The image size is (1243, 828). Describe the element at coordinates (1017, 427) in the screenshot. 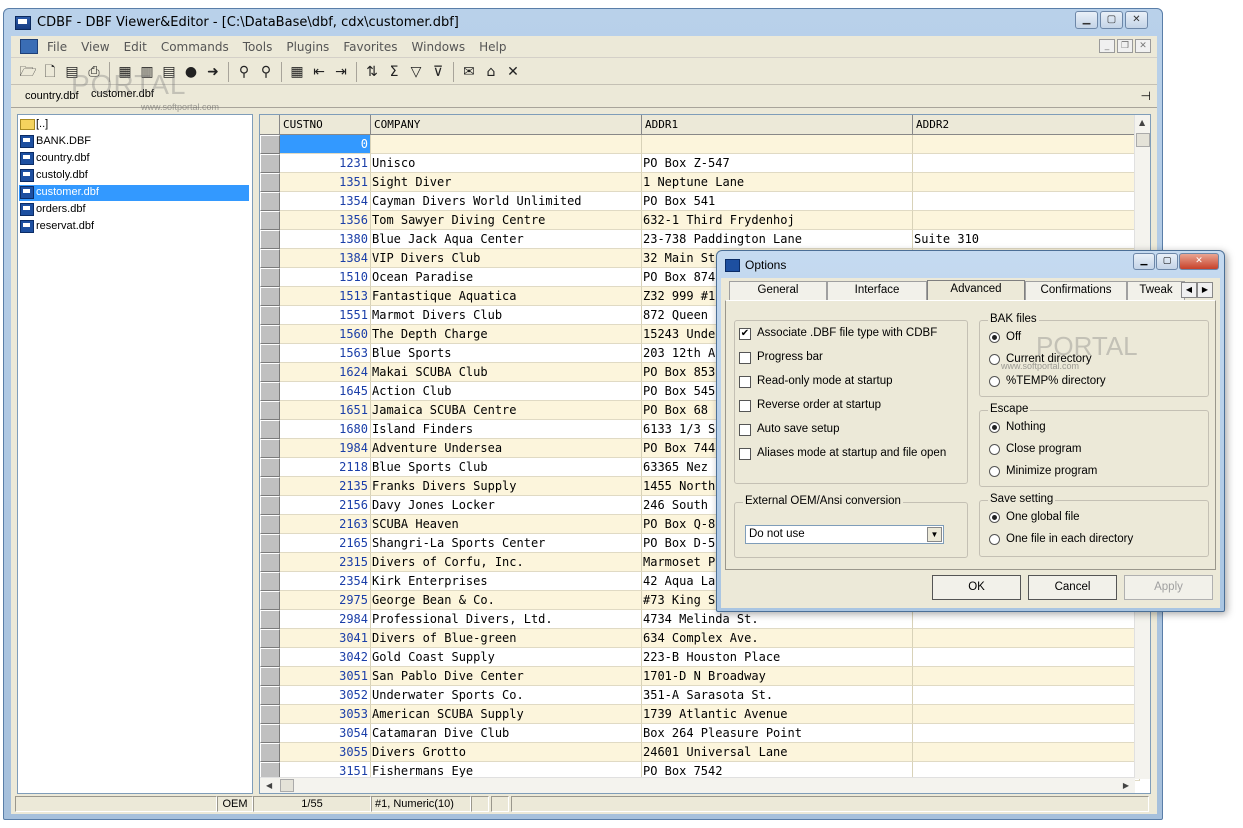

I see `radio-option: Nothing` at that location.